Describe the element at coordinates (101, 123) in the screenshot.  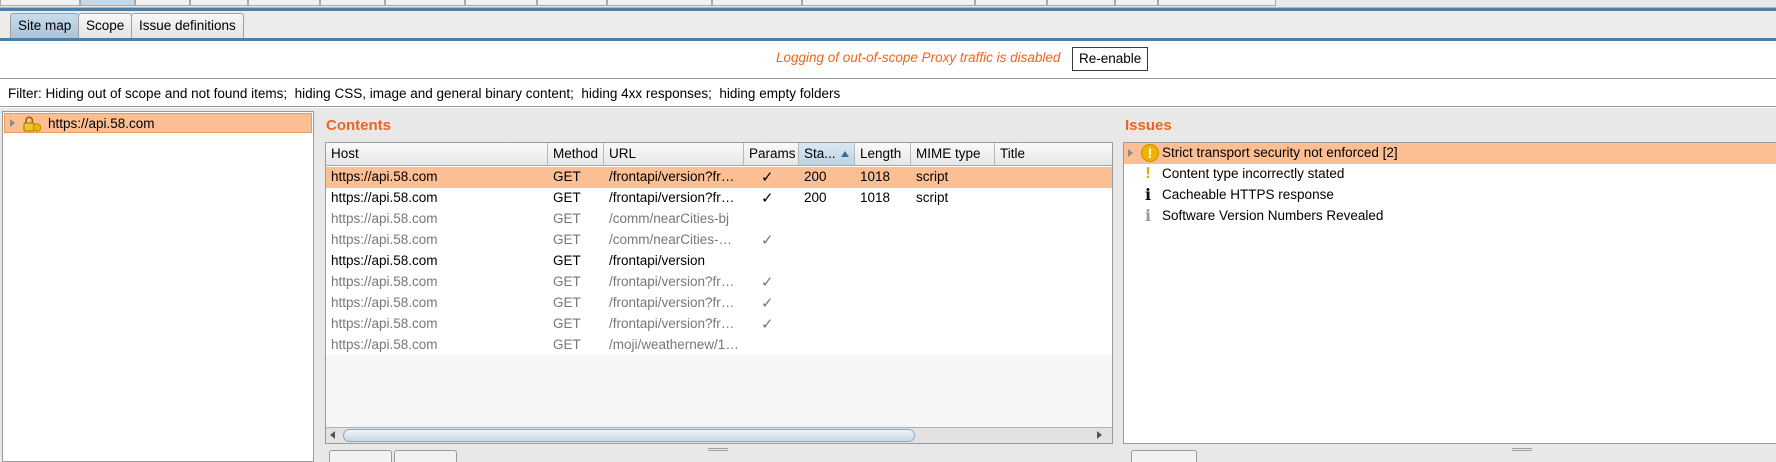
I see `tree-item-label: https://api.58.com` at that location.